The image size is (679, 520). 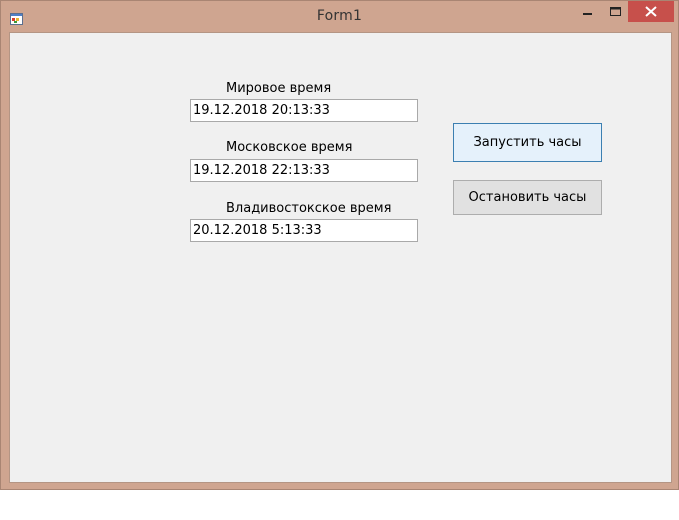 I want to click on close-button, so click(x=651, y=11).